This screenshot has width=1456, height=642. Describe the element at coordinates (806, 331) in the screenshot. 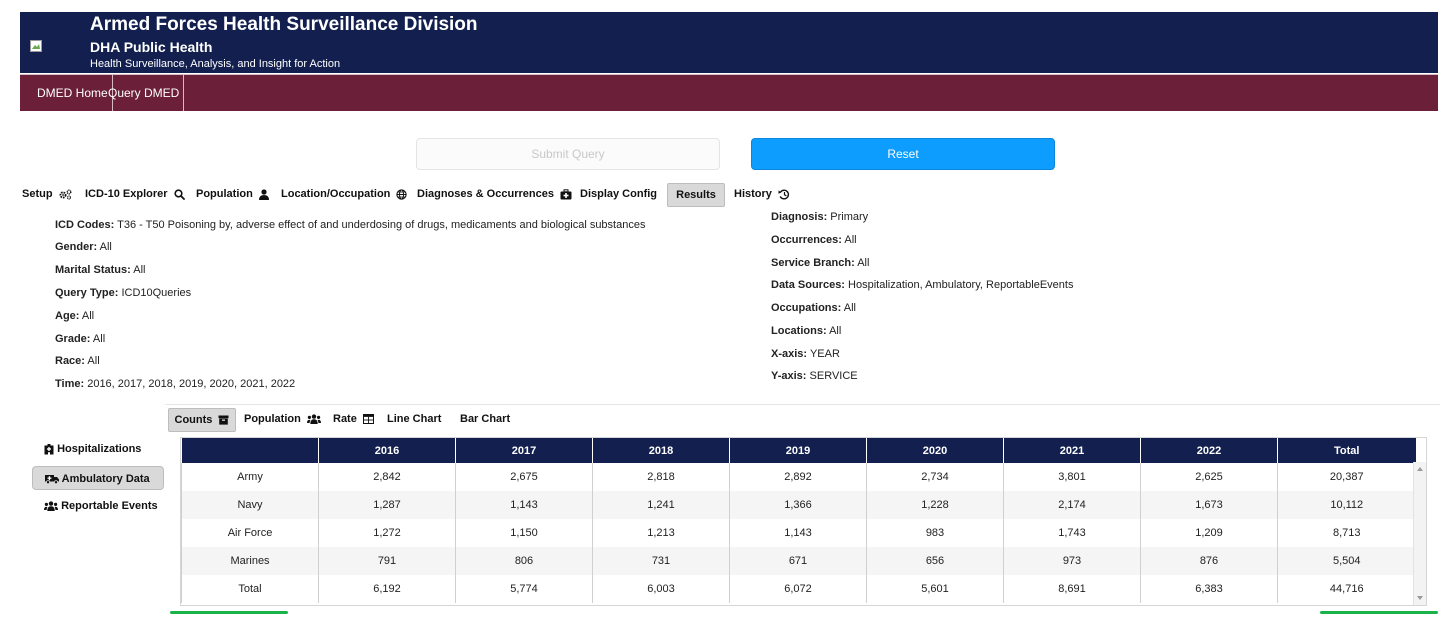

I see `summary-locations: Locations: All` at that location.